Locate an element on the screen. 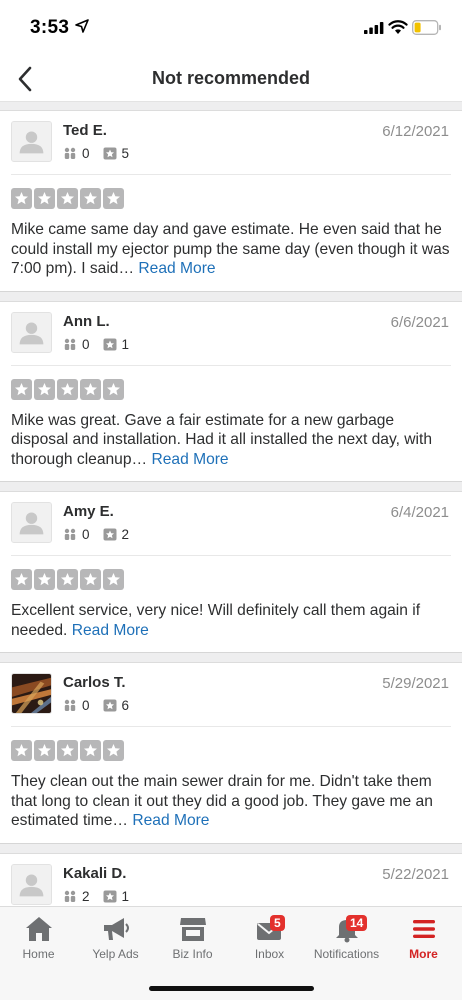 The height and width of the screenshot is (1000, 462). tab-yelp-ads: Yelp Ads is located at coordinates (115, 937).